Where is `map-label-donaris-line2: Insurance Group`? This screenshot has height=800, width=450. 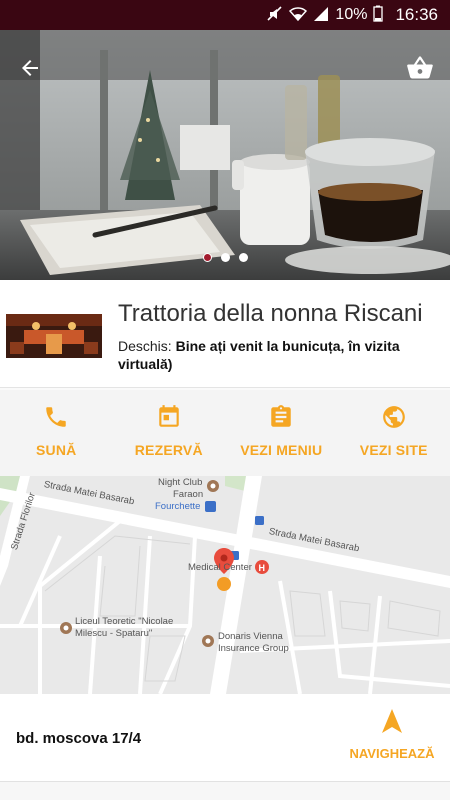
map-label-donaris-line2: Insurance Group is located at coordinates (253, 648).